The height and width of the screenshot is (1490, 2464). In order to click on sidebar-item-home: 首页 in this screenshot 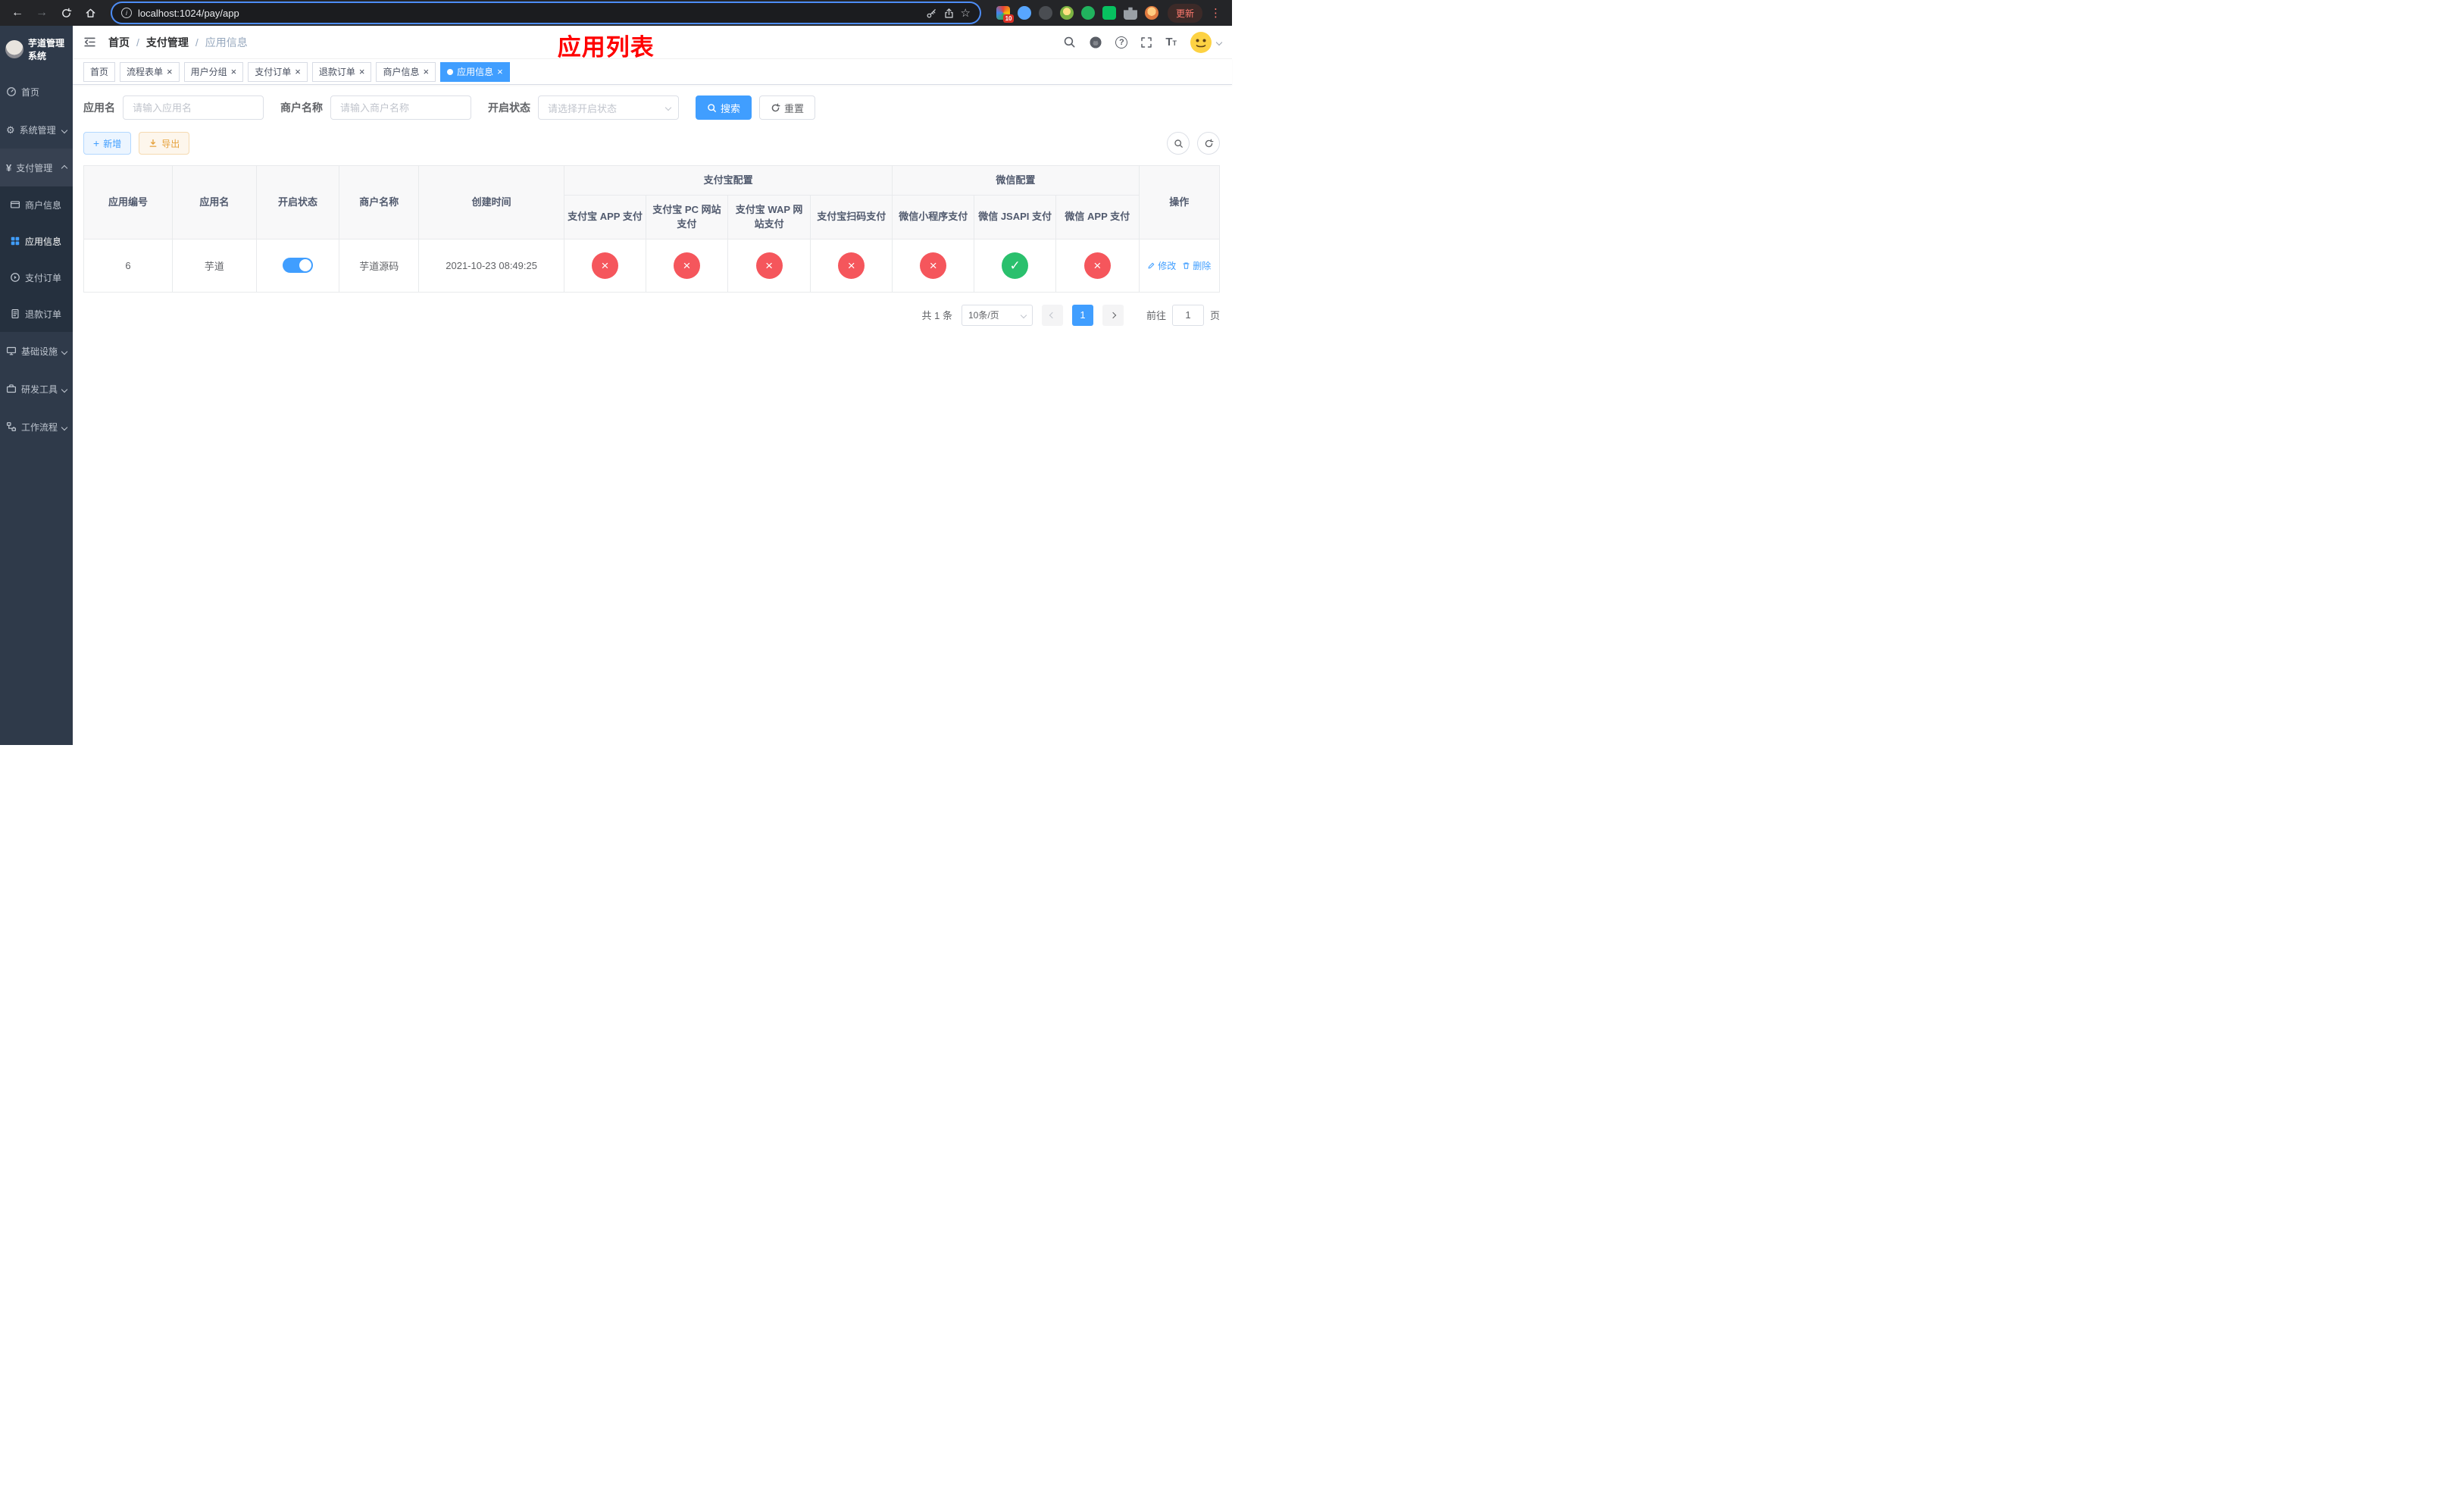, I will do `click(36, 92)`.